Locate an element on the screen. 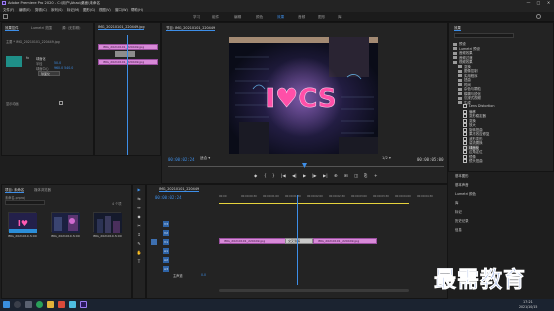  tab-effect-controls: 效果控件 is located at coordinates (12, 28).